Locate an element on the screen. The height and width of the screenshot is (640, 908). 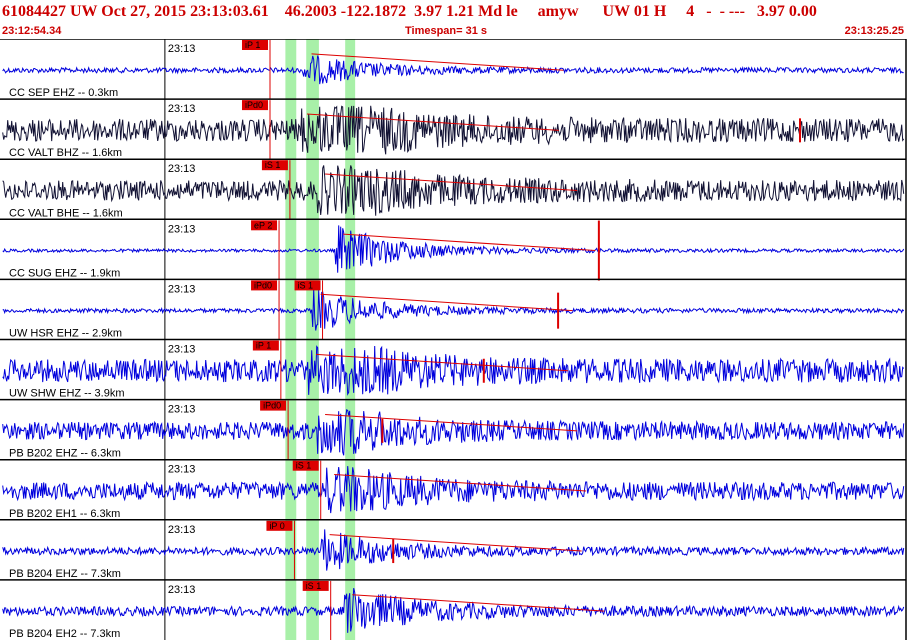
station-label: PB B202 EHZ -- 6.3km is located at coordinates (65, 454).